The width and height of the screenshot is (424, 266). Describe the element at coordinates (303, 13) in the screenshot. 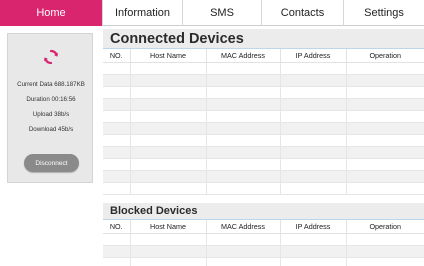

I see `nav-tab-contacts: Contacts` at that location.